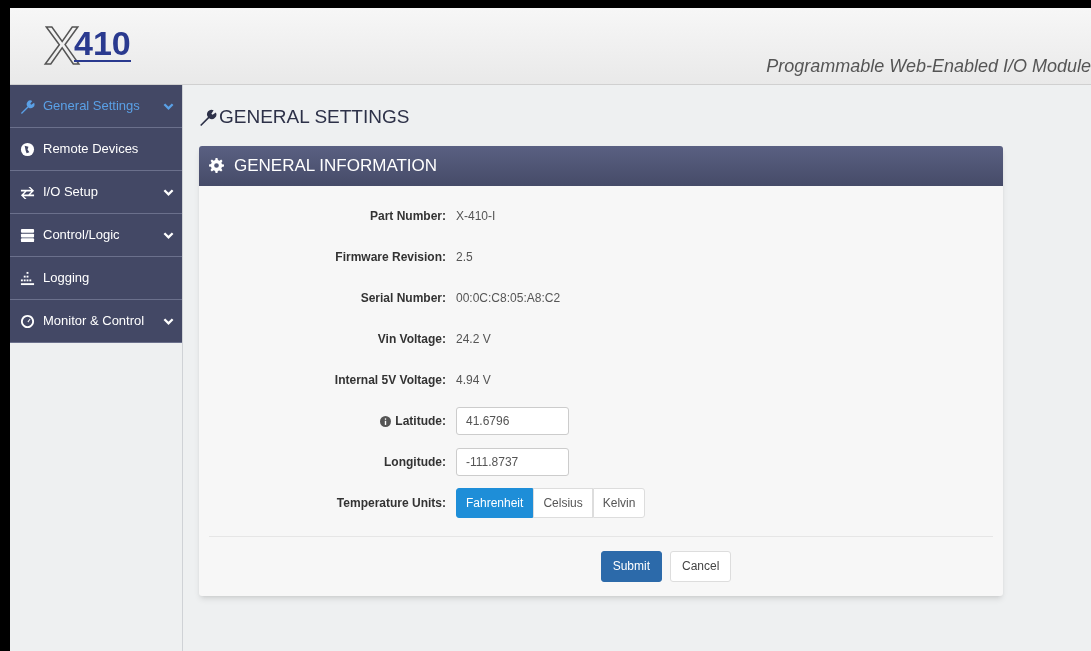  Describe the element at coordinates (508, 298) in the screenshot. I see `field-value: 00:0C:C8:05:A8:C2` at that location.